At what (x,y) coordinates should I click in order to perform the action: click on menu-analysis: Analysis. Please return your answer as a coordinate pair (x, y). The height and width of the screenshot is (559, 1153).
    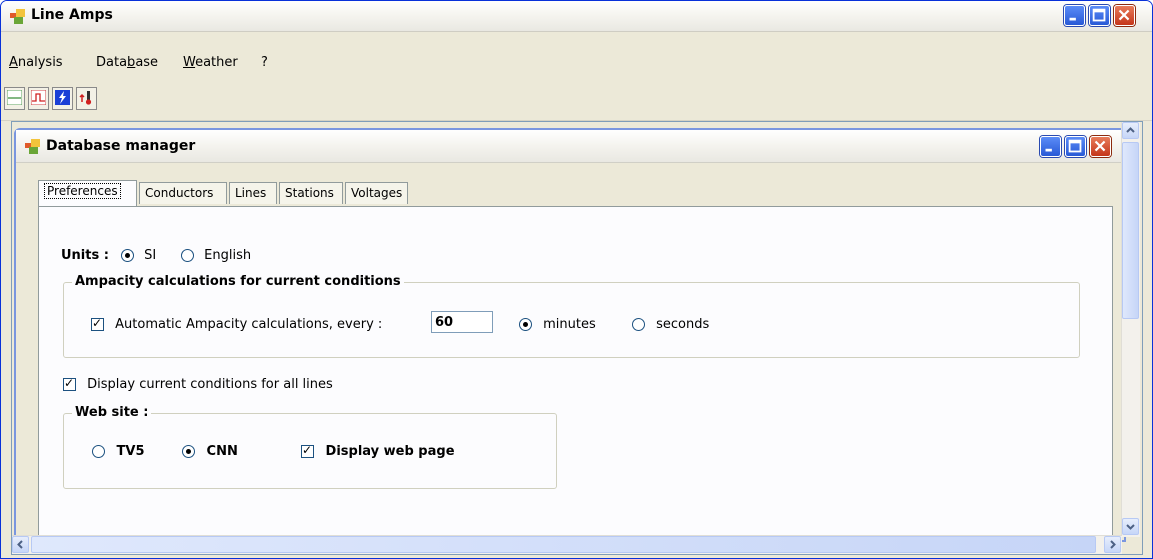
    Looking at the image, I should click on (36, 62).